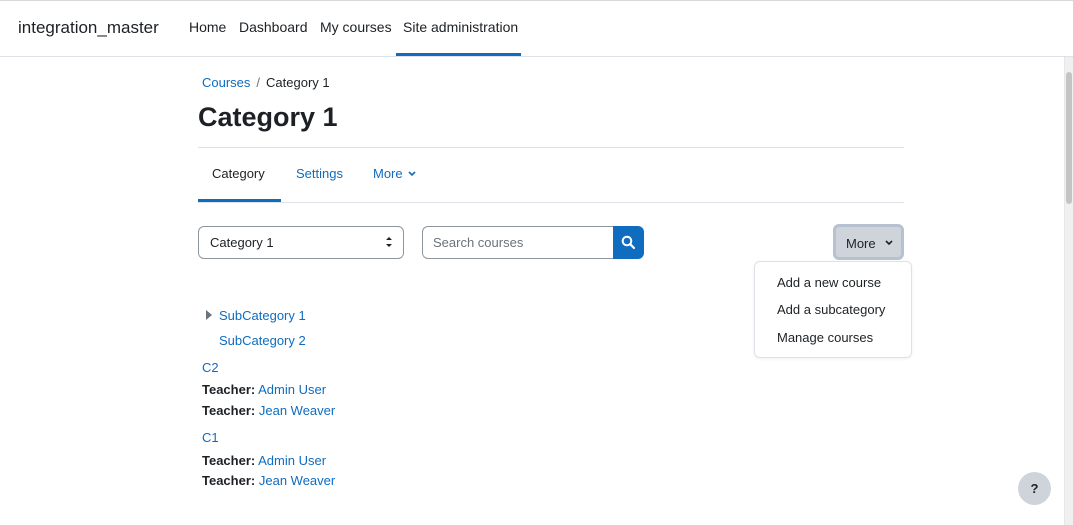 The image size is (1073, 525). What do you see at coordinates (298, 82) in the screenshot?
I see `breadcrumb-current: Category 1` at bounding box center [298, 82].